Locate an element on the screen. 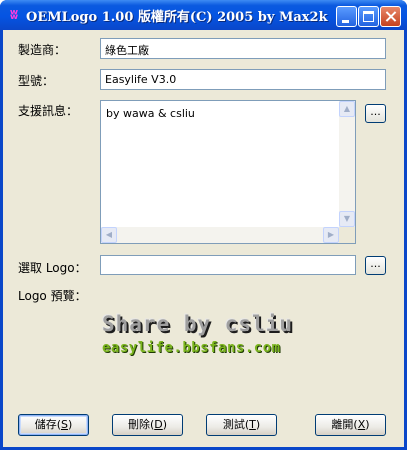 The image size is (407, 450). save-label: 儲存 is located at coordinates (45, 424).